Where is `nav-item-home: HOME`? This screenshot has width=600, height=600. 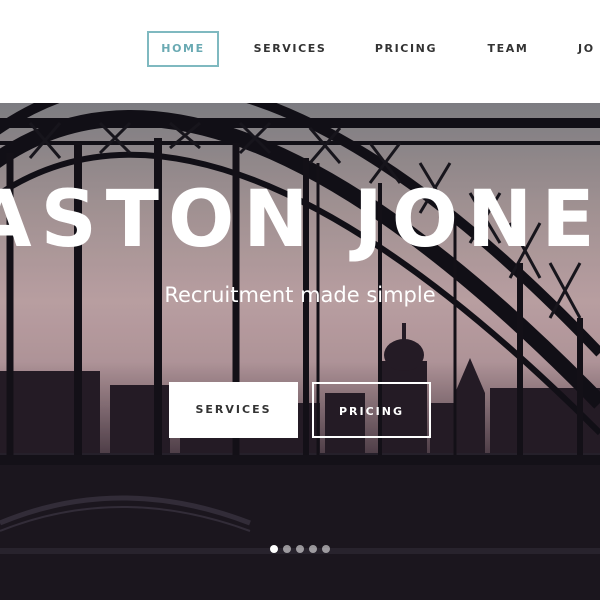
nav-item-home: HOME is located at coordinates (183, 49).